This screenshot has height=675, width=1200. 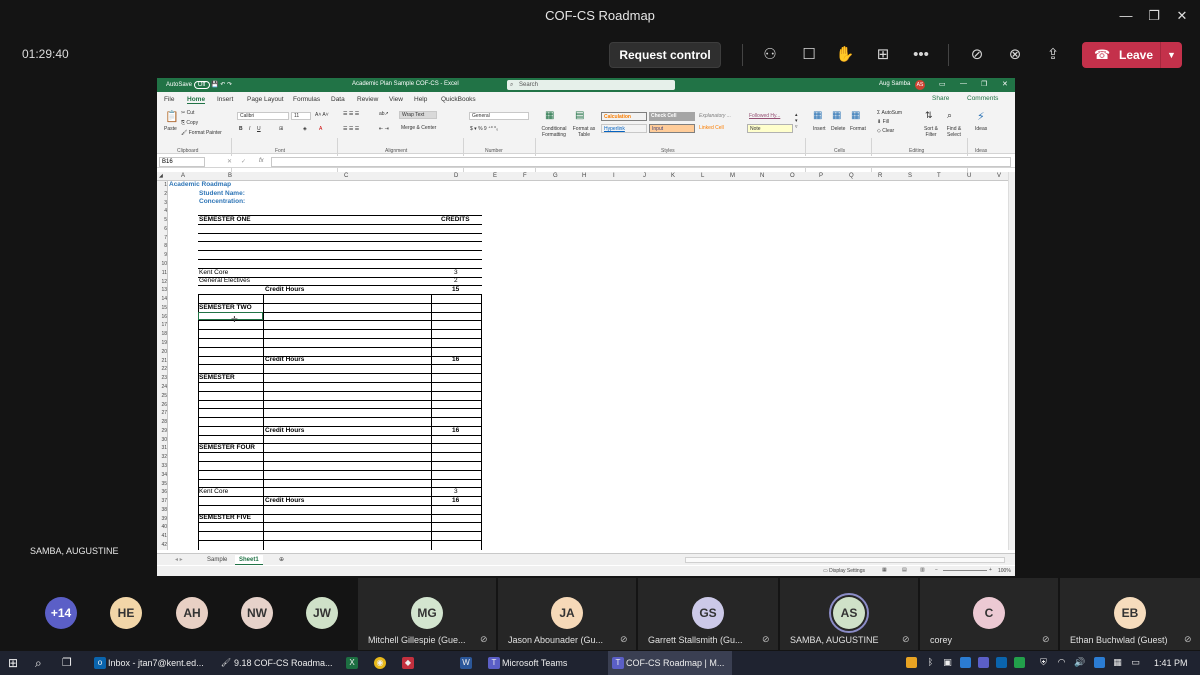 I want to click on camera-off-icon: ⊘, so click(x=977, y=55).